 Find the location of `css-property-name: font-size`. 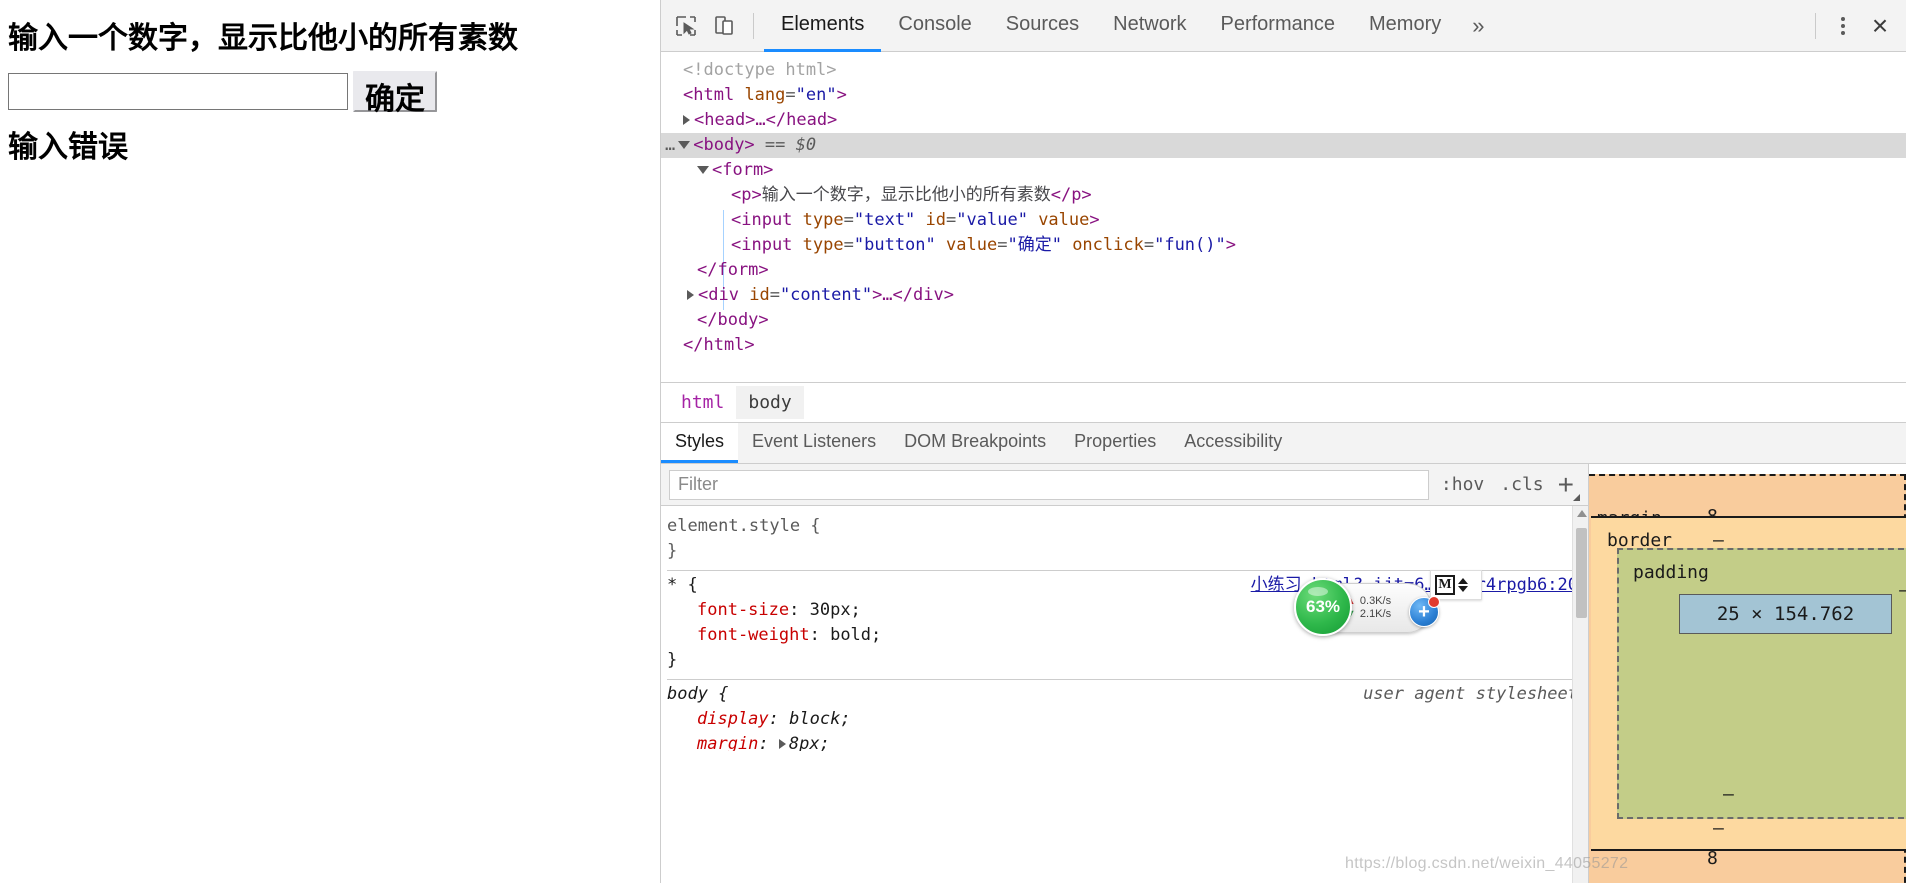

css-property-name: font-size is located at coordinates (743, 610).